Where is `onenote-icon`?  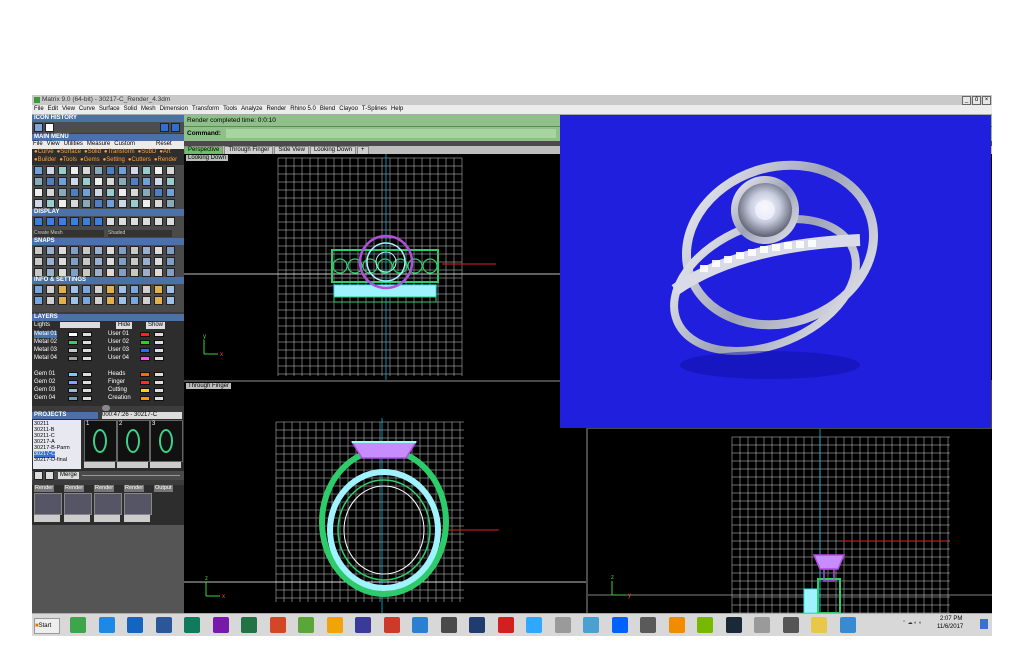 onenote-icon is located at coordinates (220, 625).